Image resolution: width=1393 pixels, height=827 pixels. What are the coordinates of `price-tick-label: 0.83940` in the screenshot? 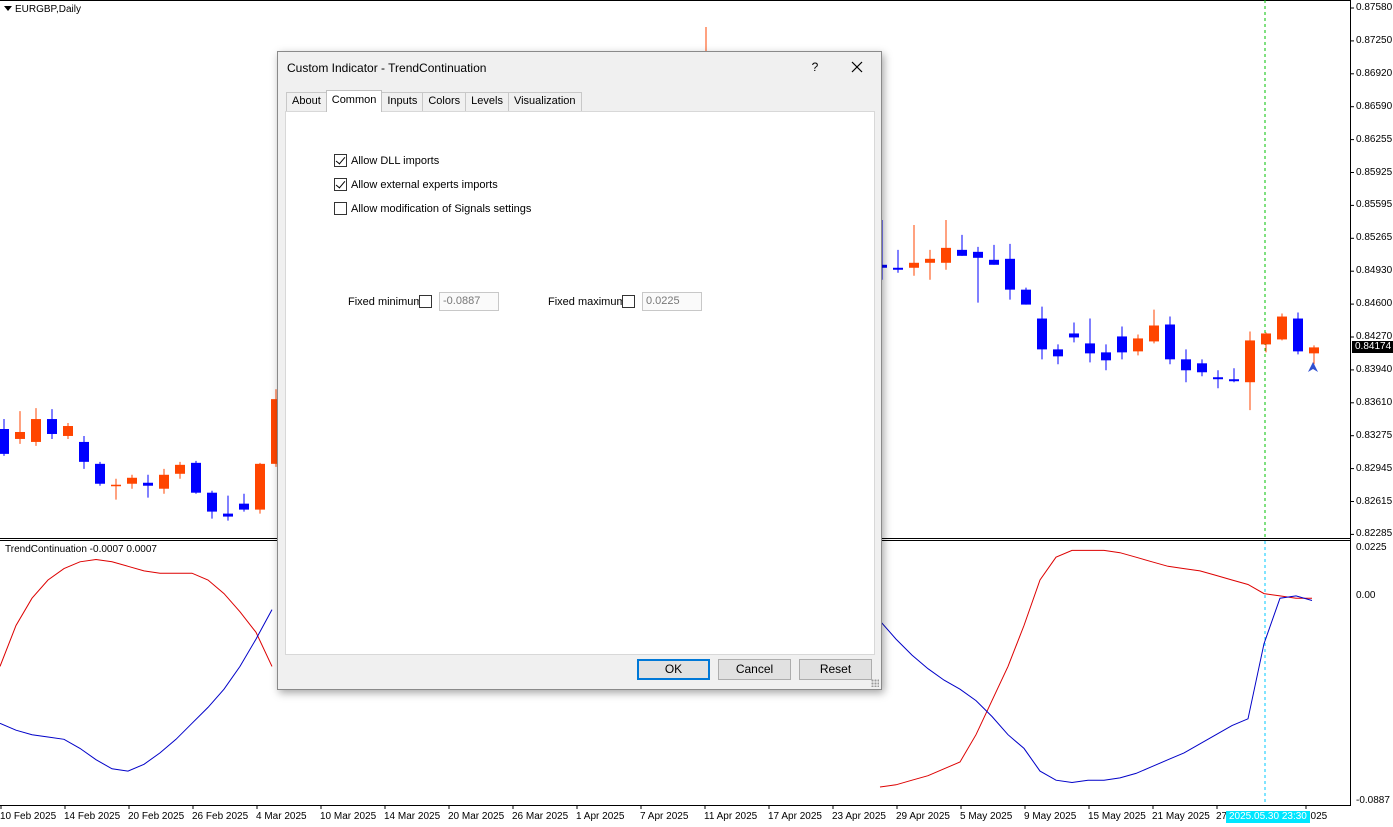 It's located at (1374, 369).